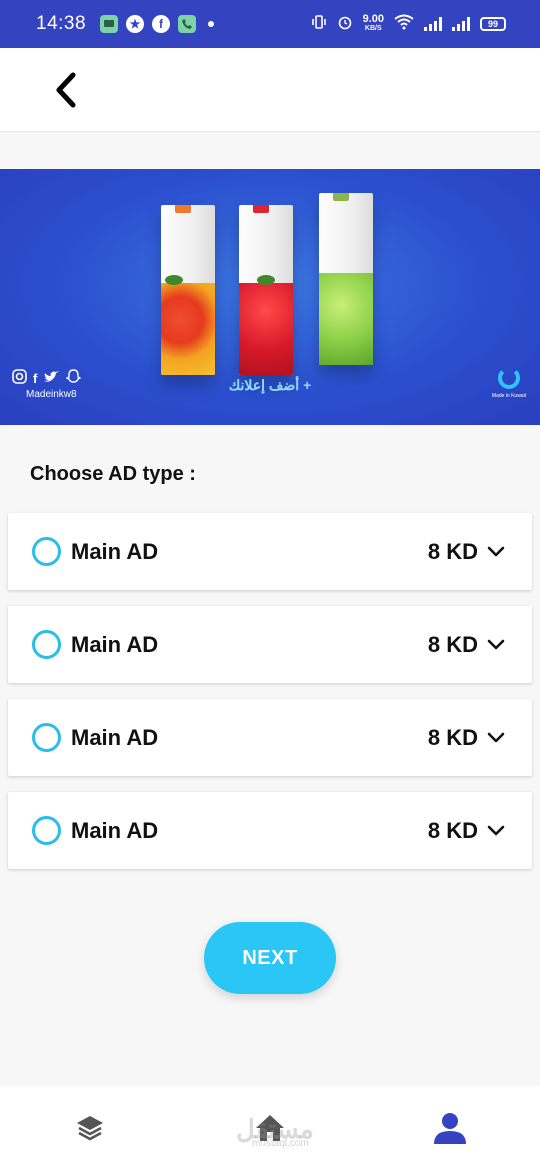  I want to click on brand-text: Made in Kuwait, so click(509, 396).